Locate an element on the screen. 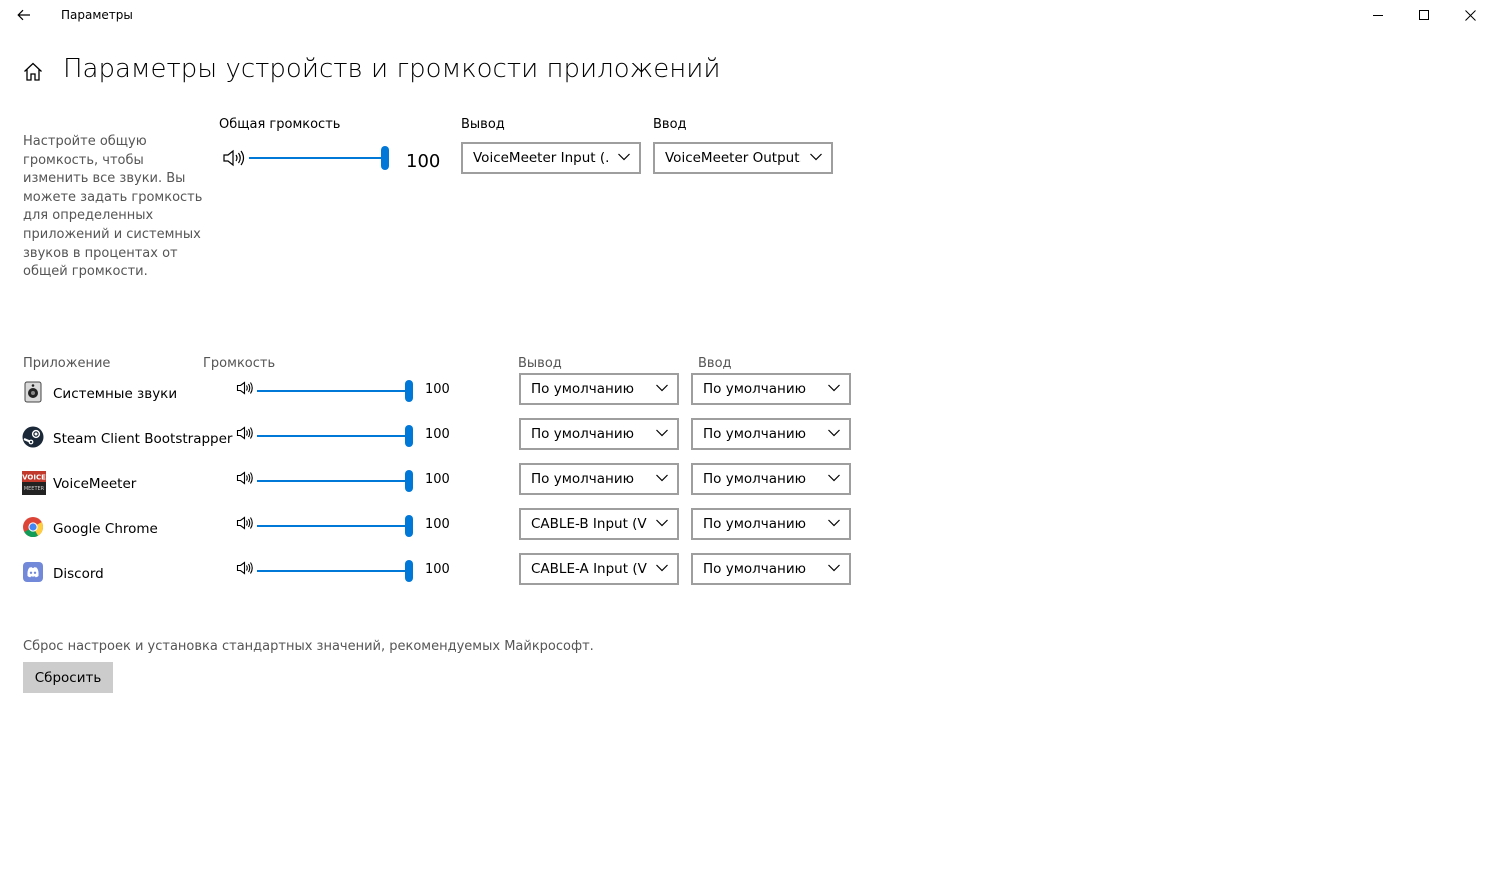 The image size is (1490, 880). master-volume-track is located at coordinates (317, 158).